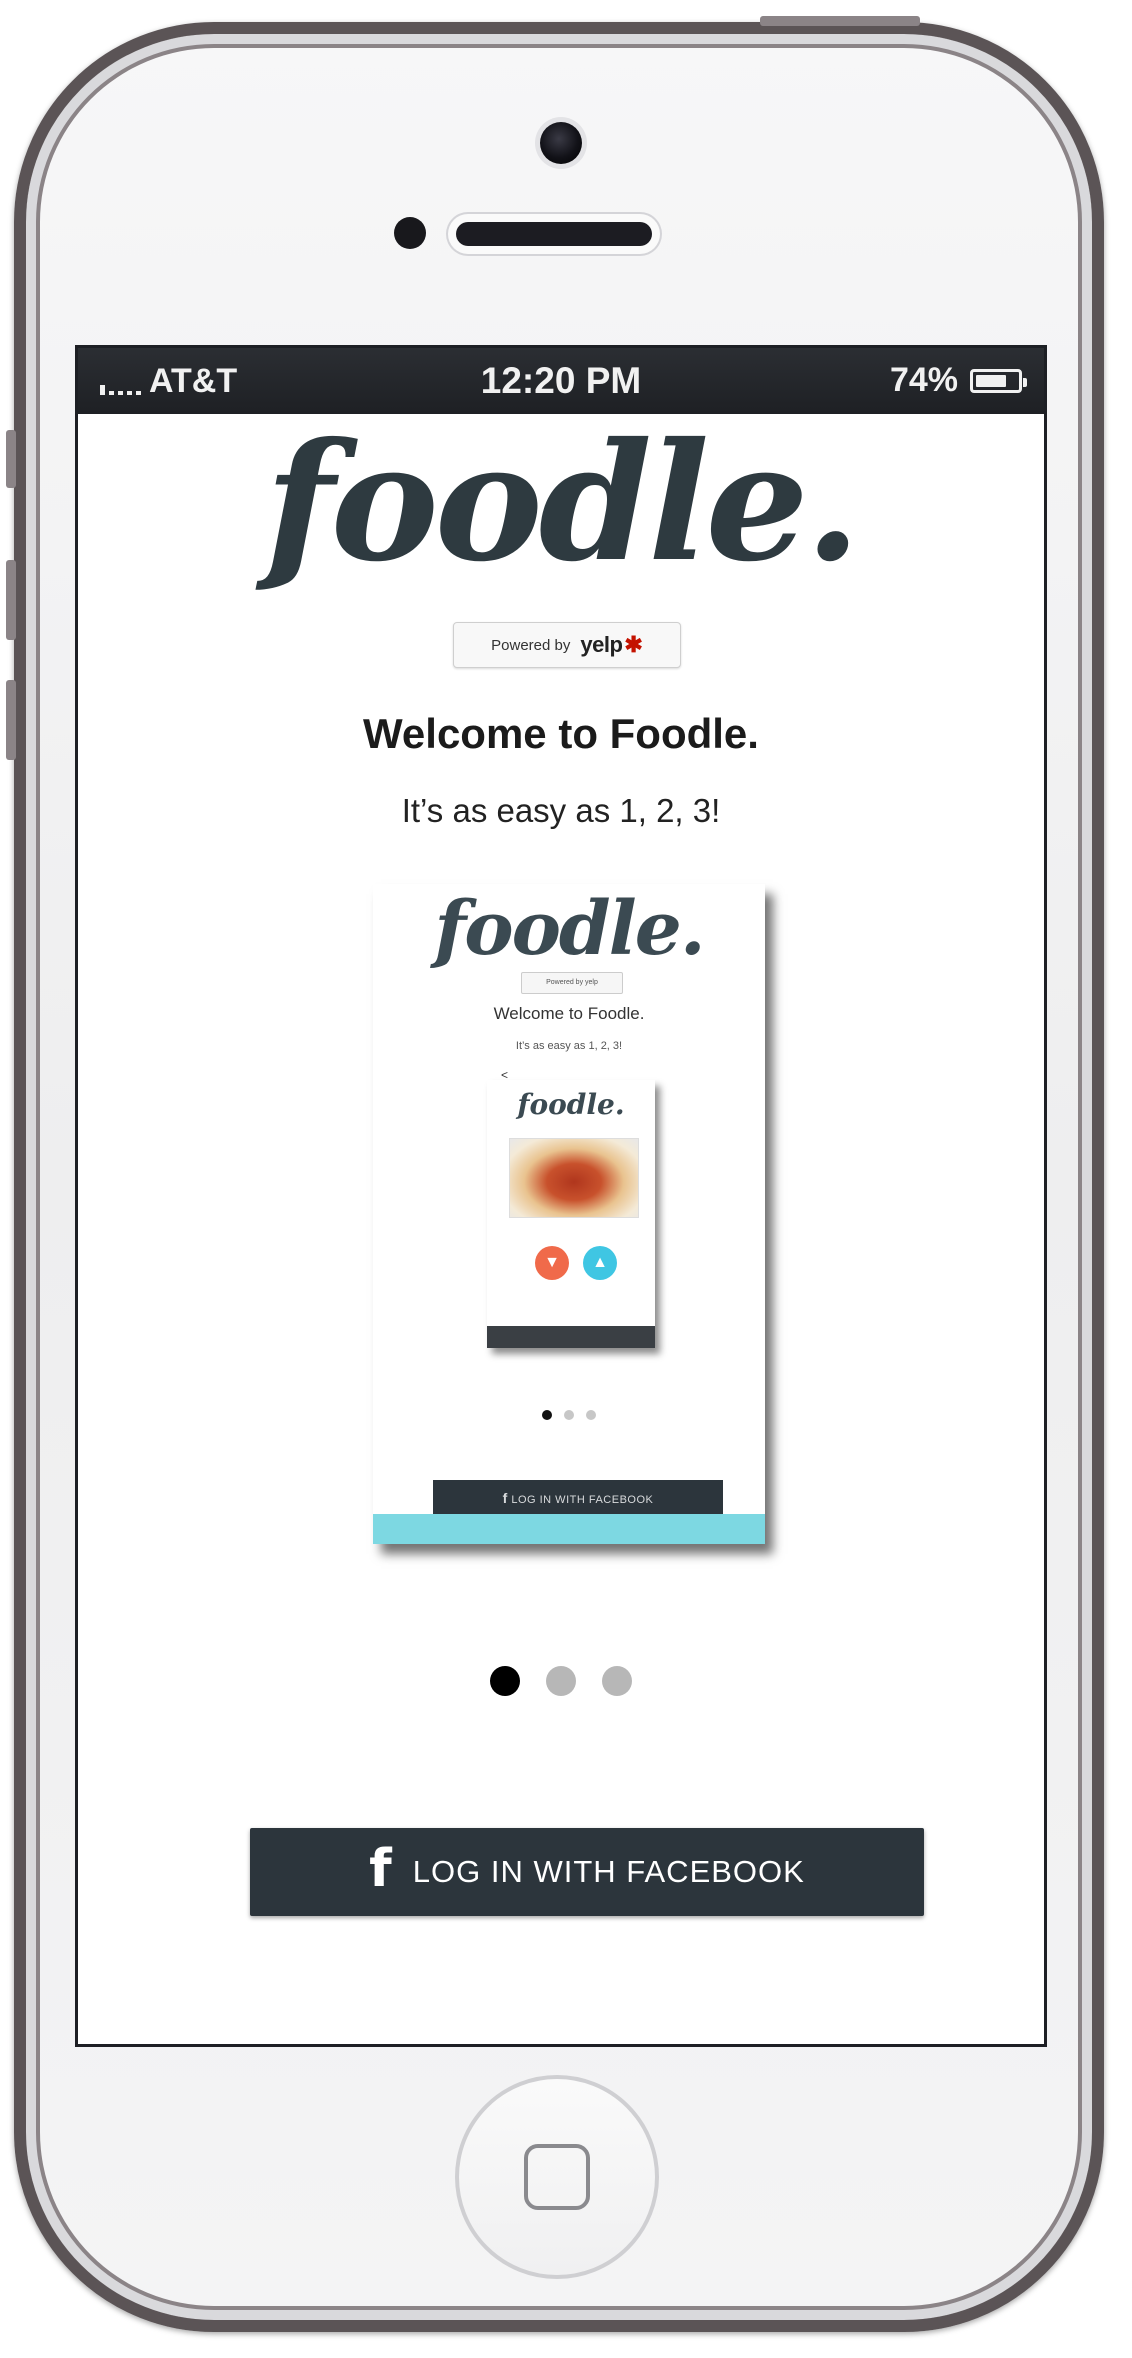  What do you see at coordinates (923, 380) in the screenshot?
I see `battery-percent: 74%` at bounding box center [923, 380].